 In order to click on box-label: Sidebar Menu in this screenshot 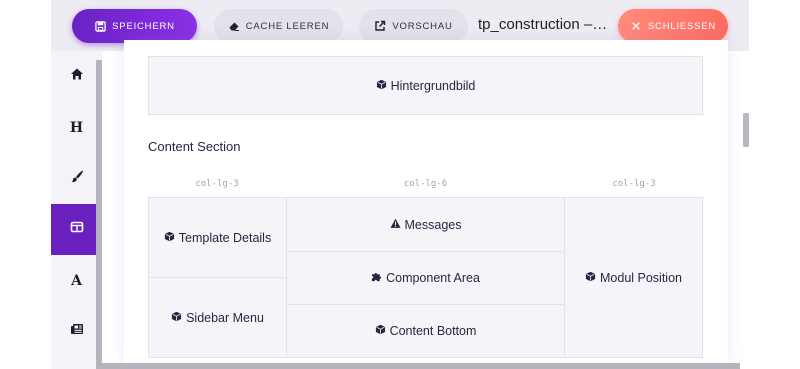, I will do `click(225, 317)`.